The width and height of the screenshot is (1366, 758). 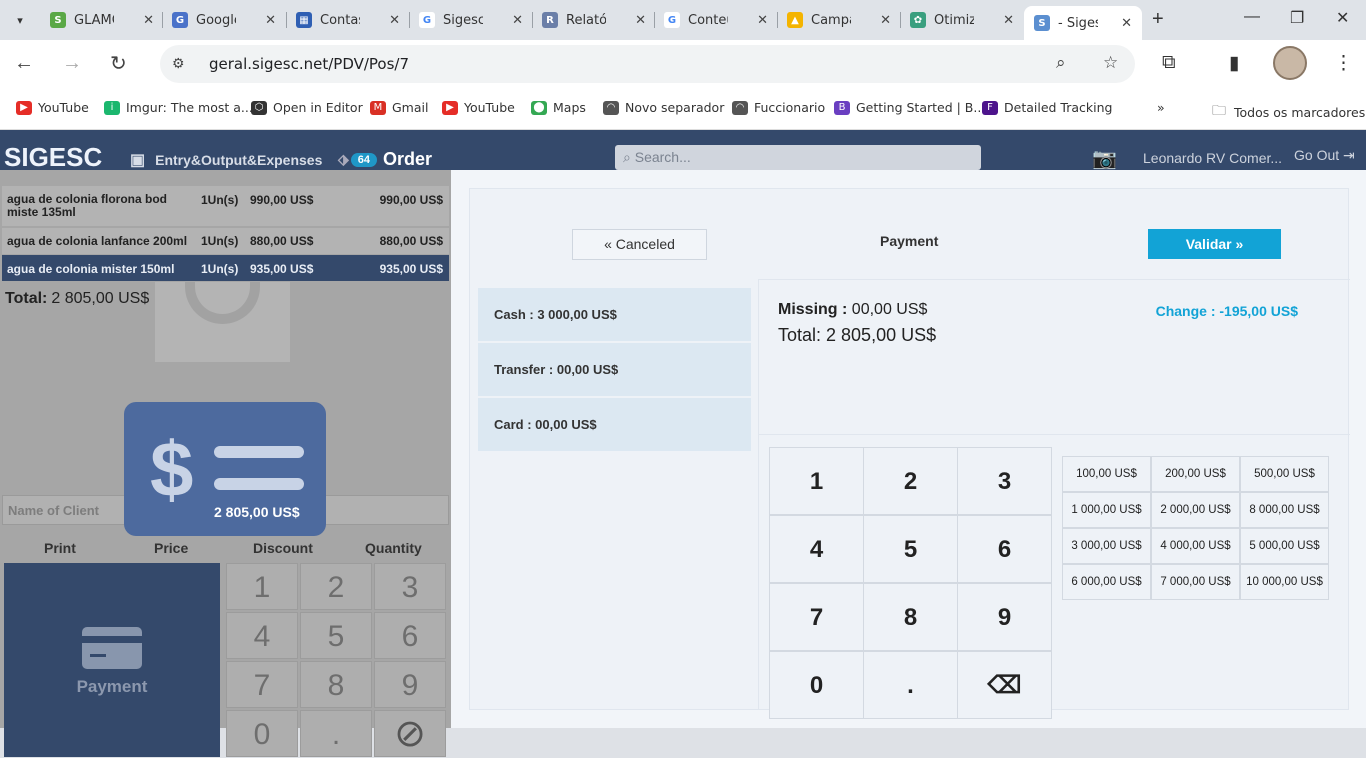 What do you see at coordinates (1342, 18) in the screenshot?
I see `window-close-icon: ✕` at bounding box center [1342, 18].